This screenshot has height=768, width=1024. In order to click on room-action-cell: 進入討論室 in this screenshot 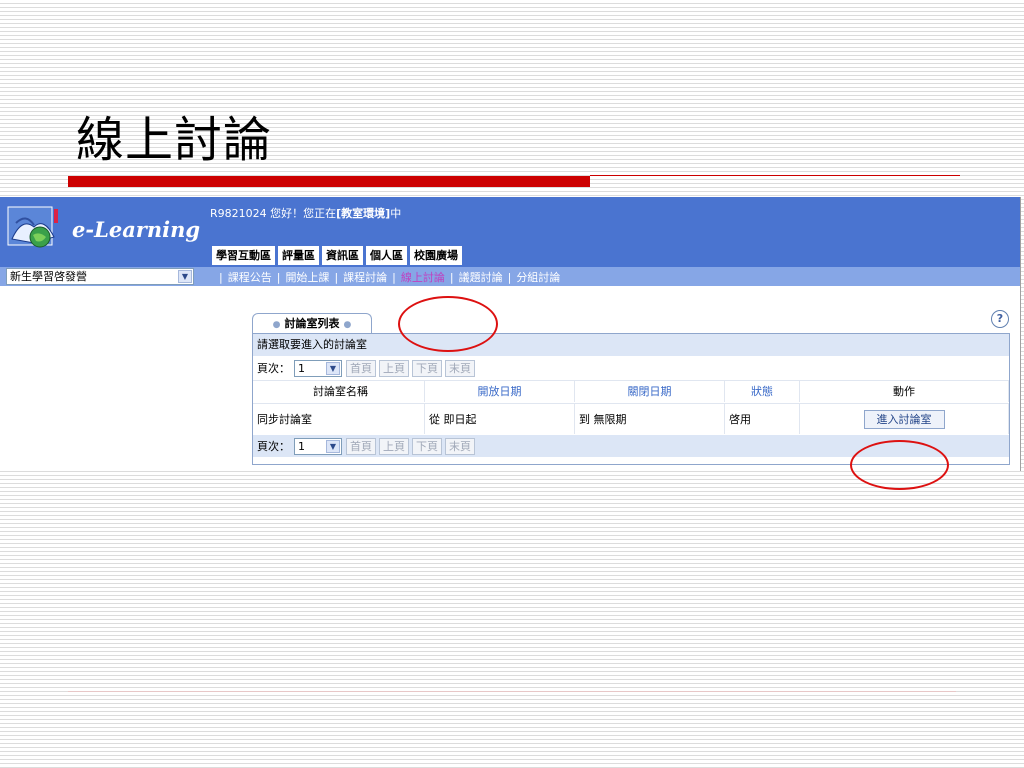, I will do `click(904, 419)`.